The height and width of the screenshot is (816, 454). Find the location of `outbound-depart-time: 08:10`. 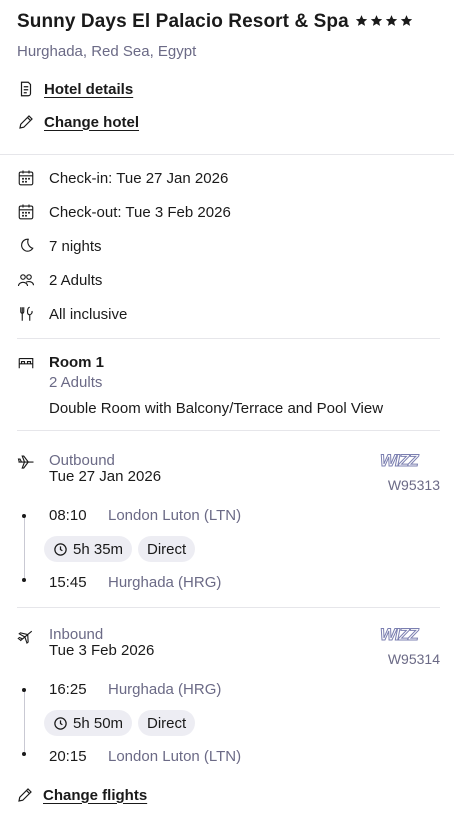

outbound-depart-time: 08:10 is located at coordinates (68, 515).